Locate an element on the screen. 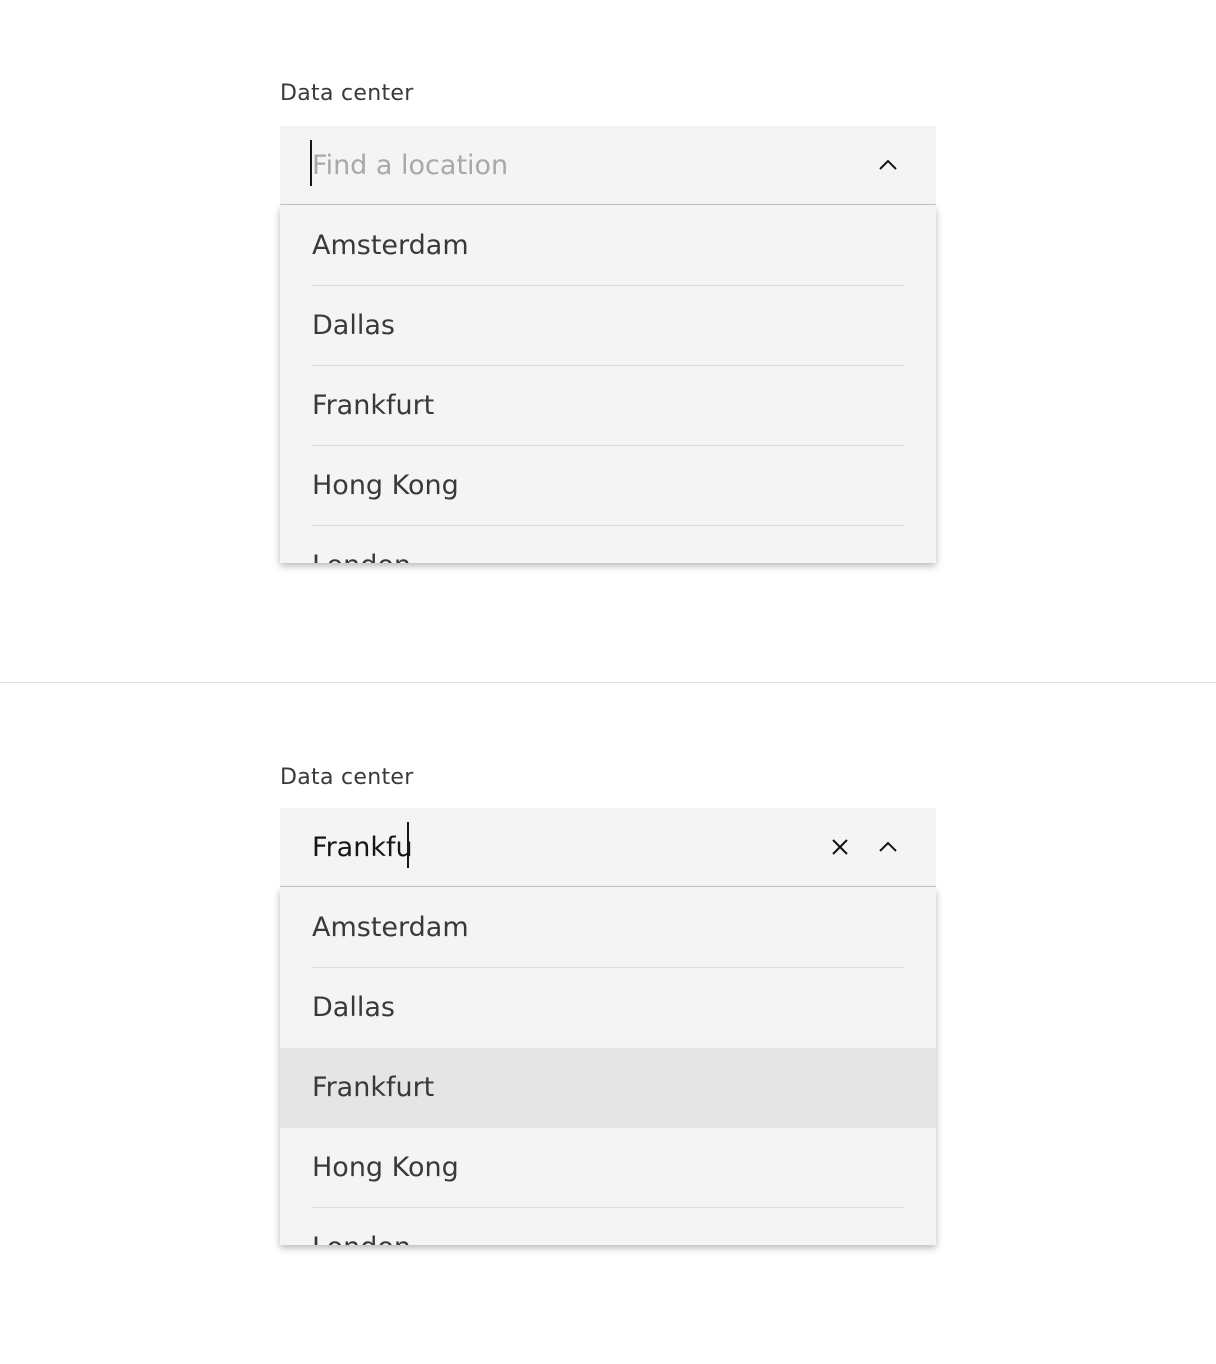 The image size is (1216, 1364). clear-selection-button is located at coordinates (840, 847).